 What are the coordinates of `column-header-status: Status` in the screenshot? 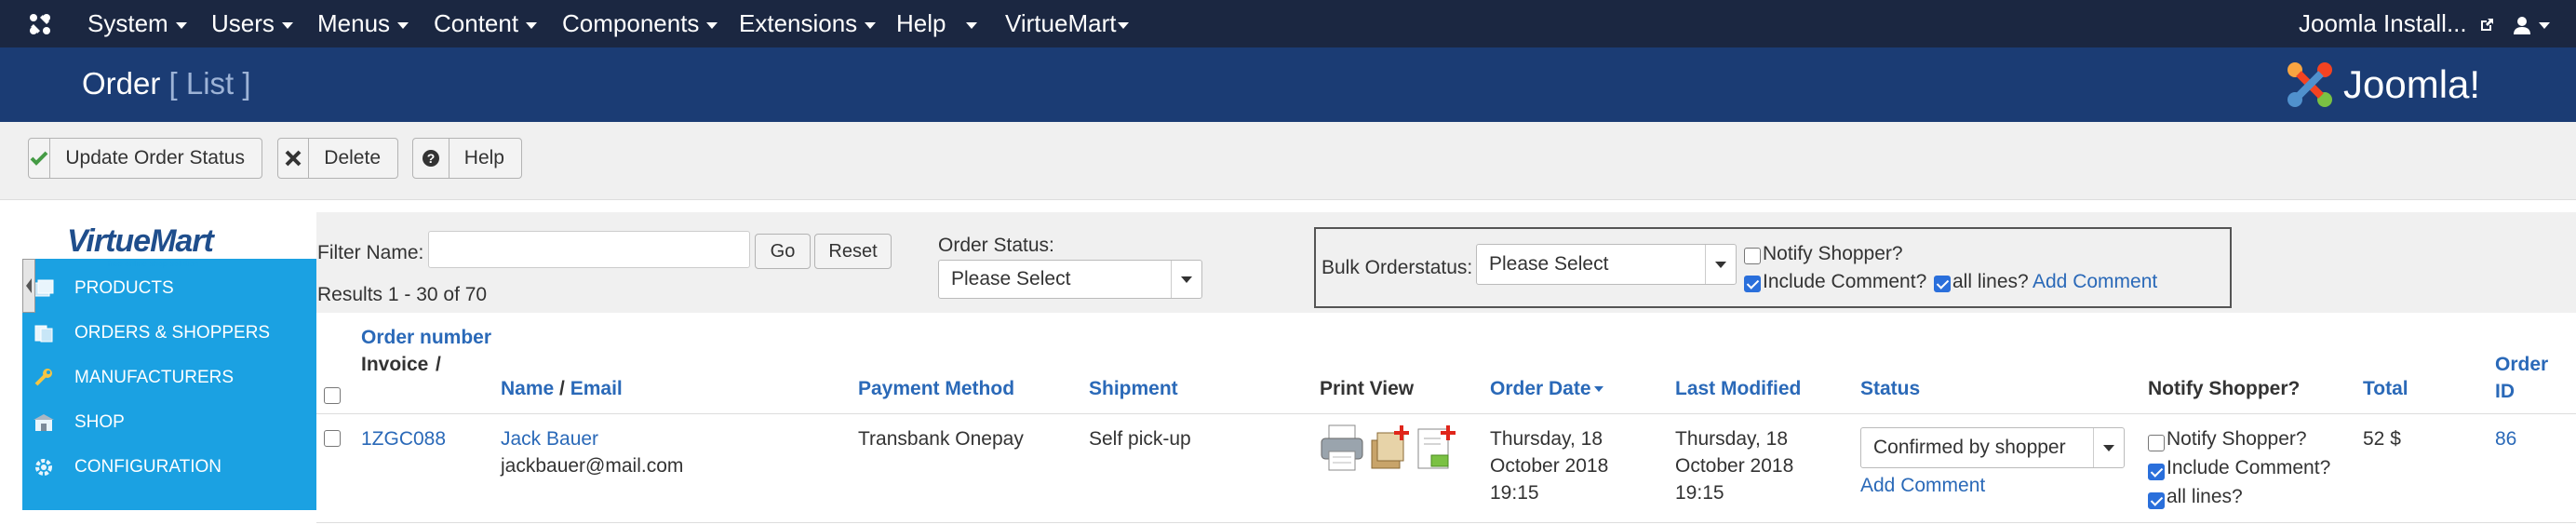 It's located at (1890, 389).